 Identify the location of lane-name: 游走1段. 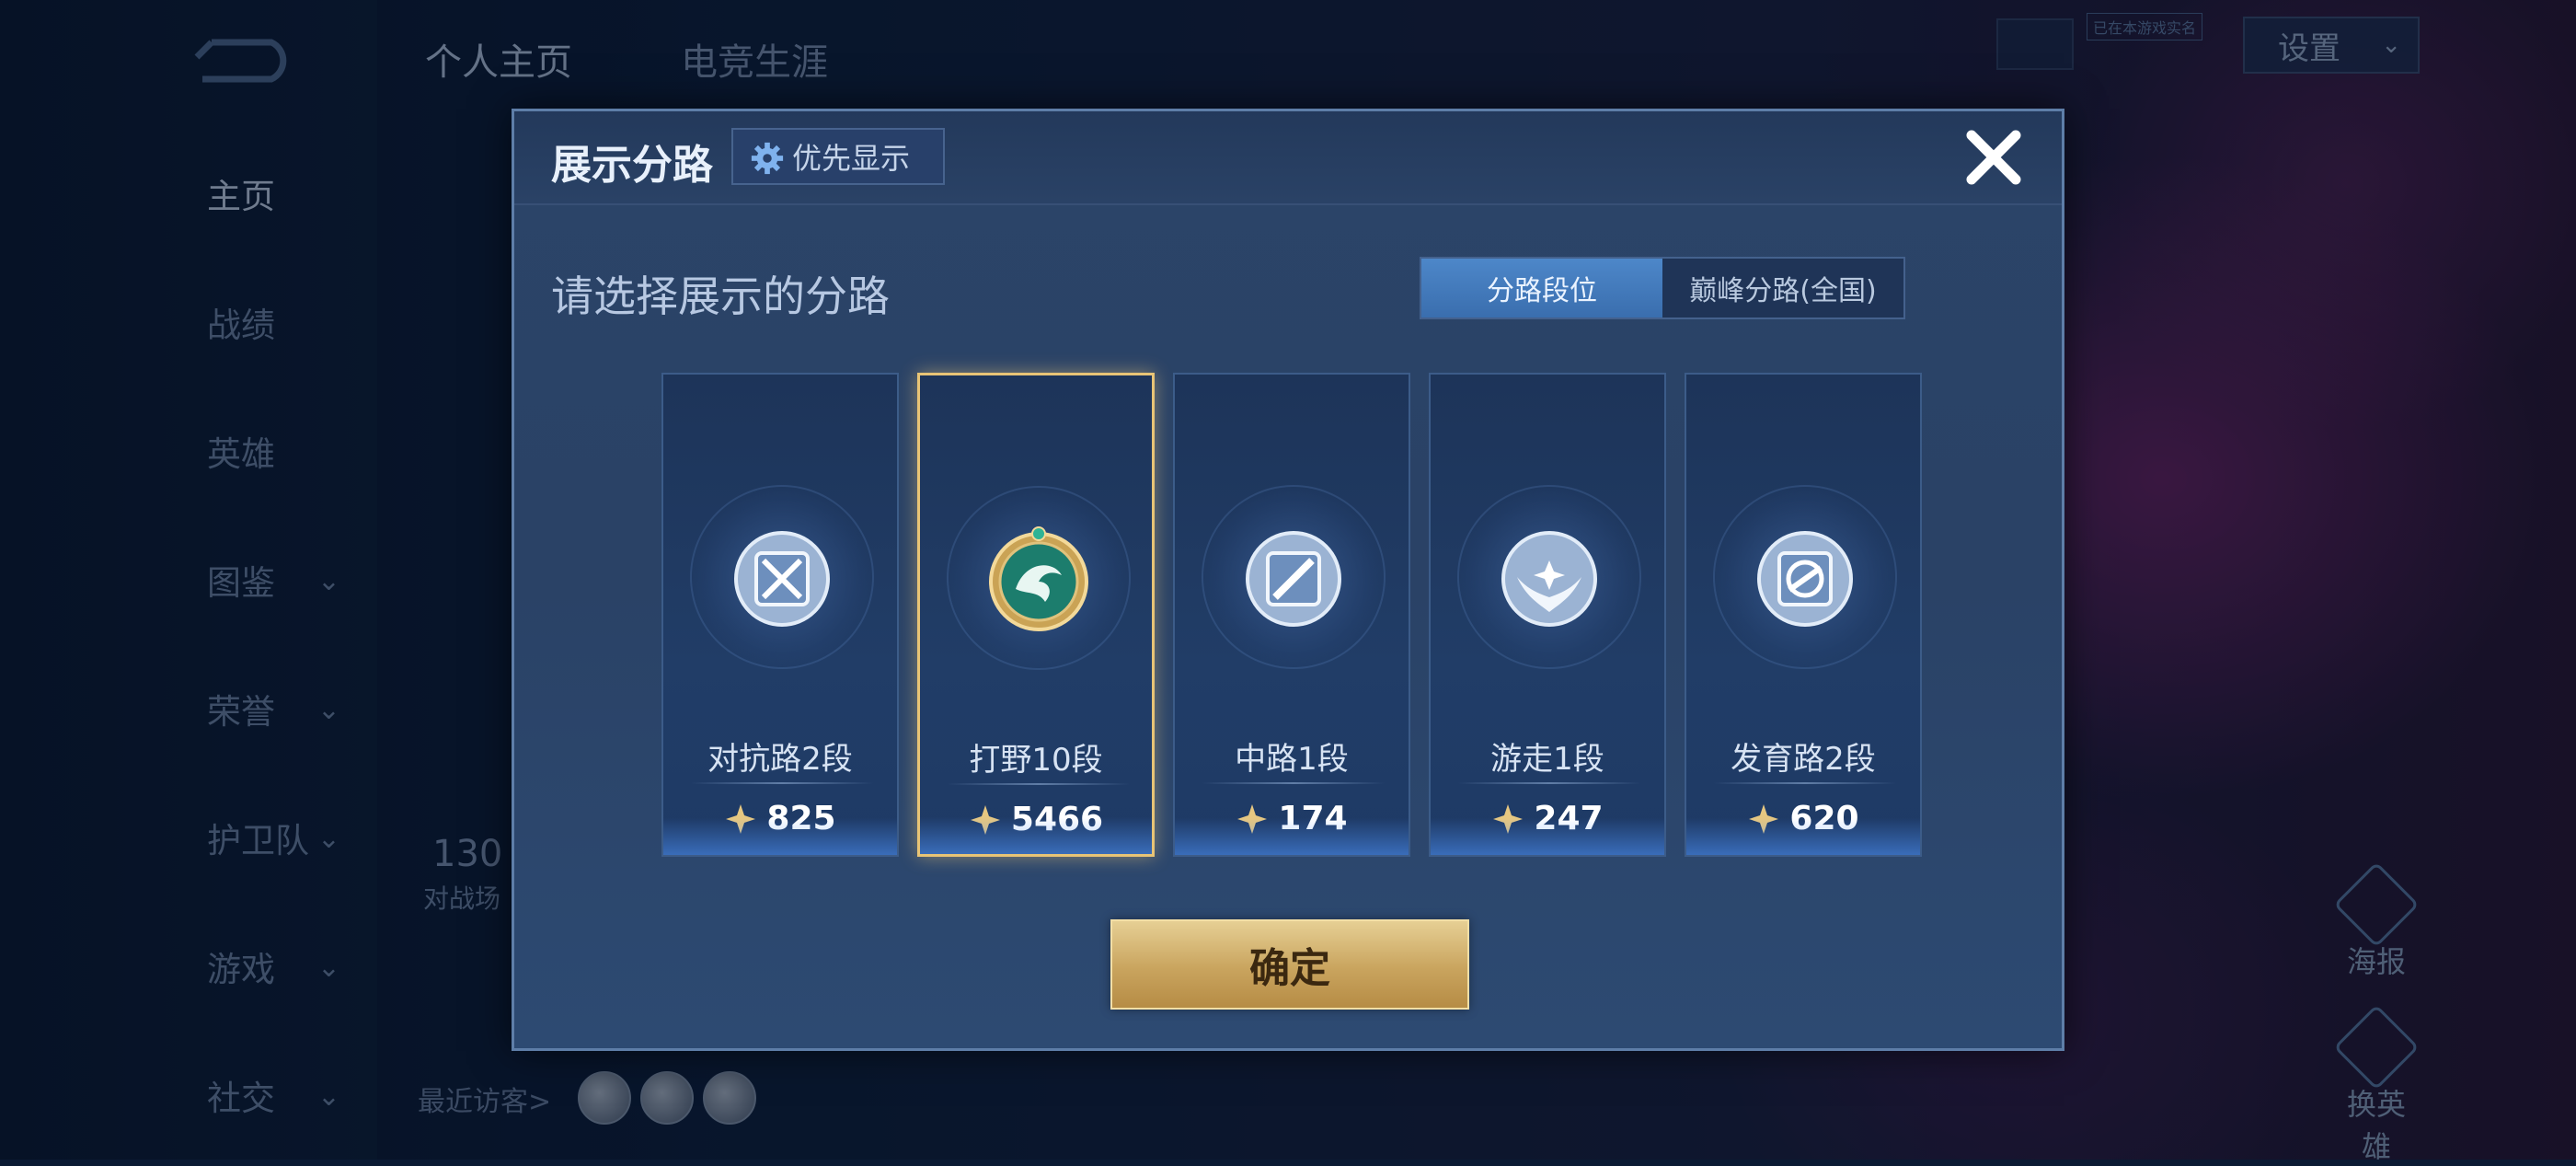
(1547, 759).